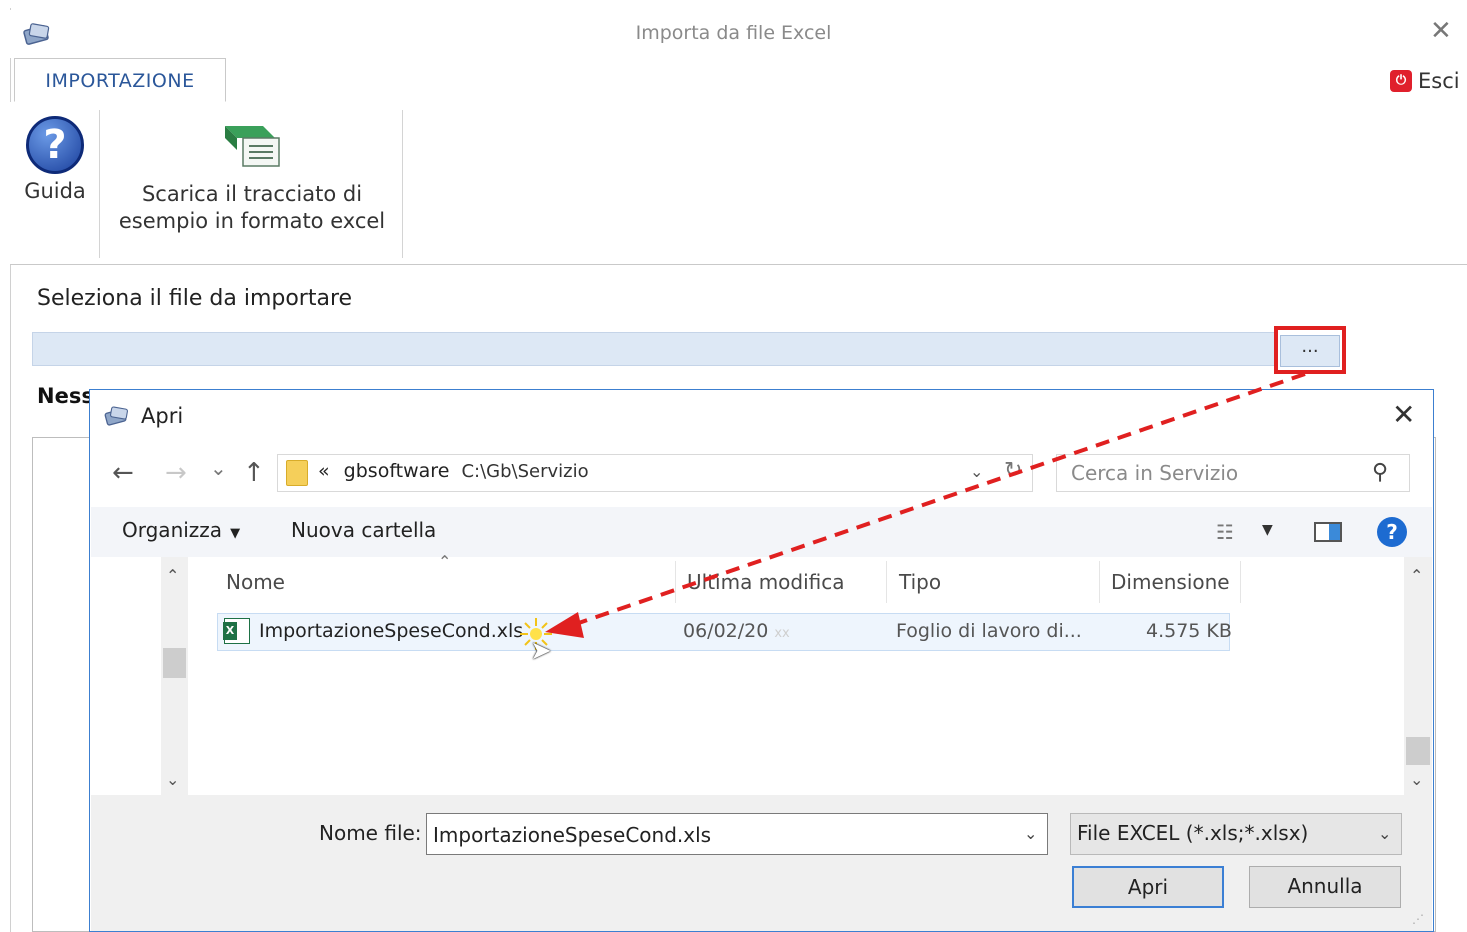 This screenshot has height=932, width=1467. Describe the element at coordinates (252, 221) in the screenshot. I see `download-label-line2: esempio in formato excel` at that location.